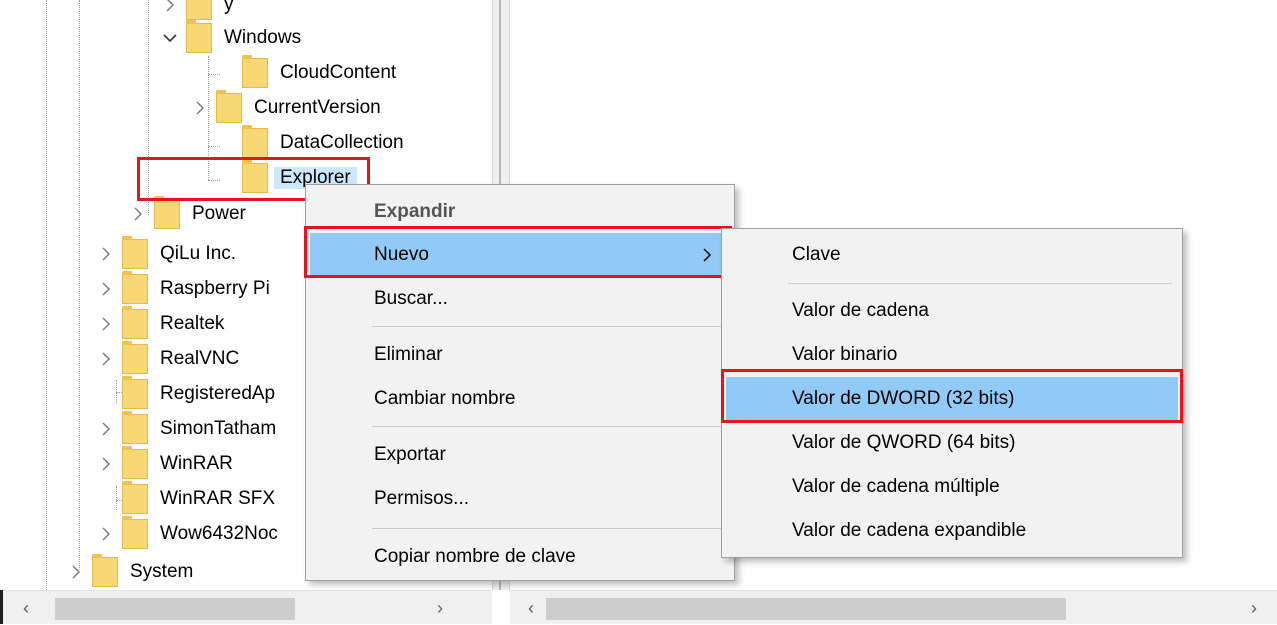  What do you see at coordinates (219, 213) in the screenshot?
I see `tree-node-label: Power` at bounding box center [219, 213].